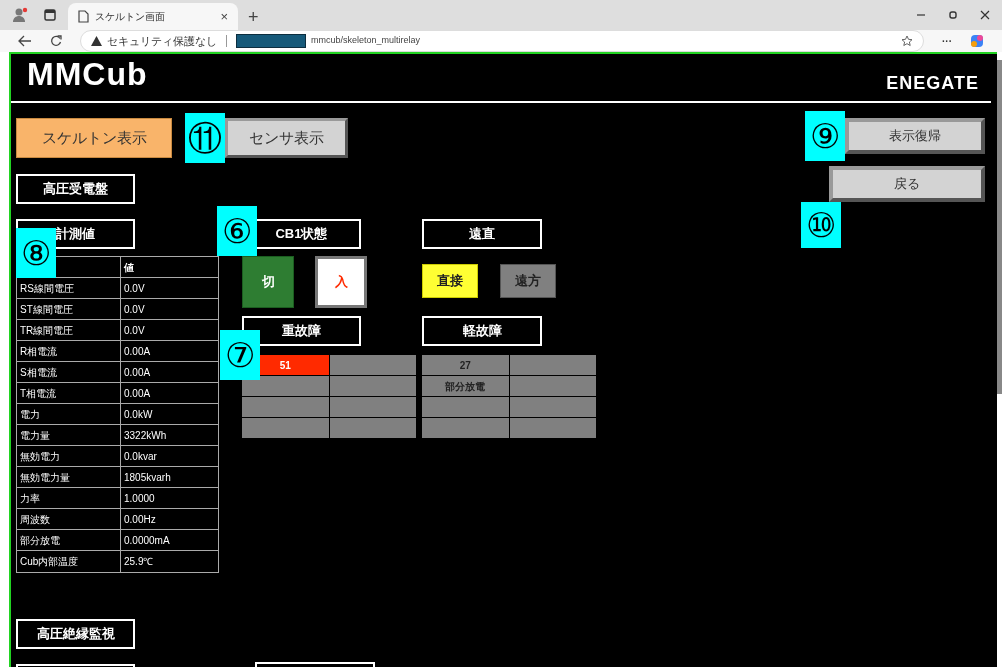 The width and height of the screenshot is (1002, 667). I want to click on mode-button: スケルトン表示, so click(94, 138).